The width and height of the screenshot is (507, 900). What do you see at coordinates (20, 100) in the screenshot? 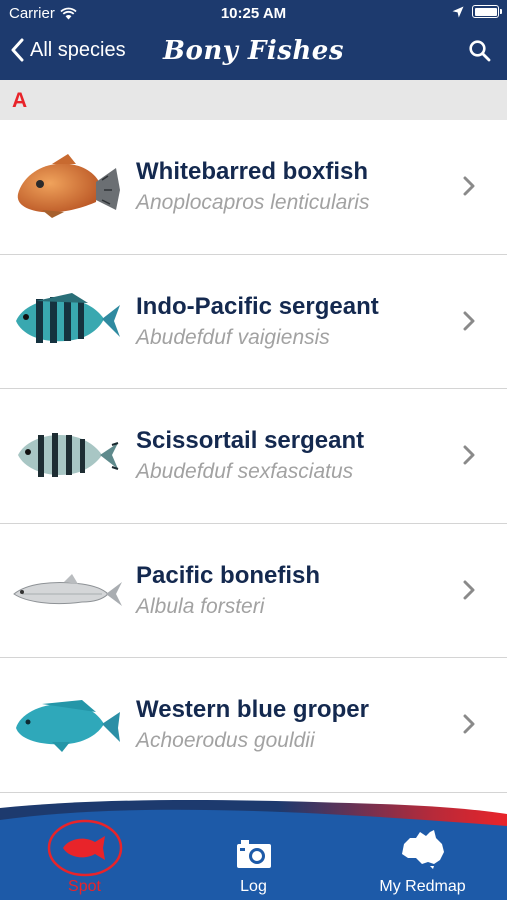
I see `section-letter: A` at bounding box center [20, 100].